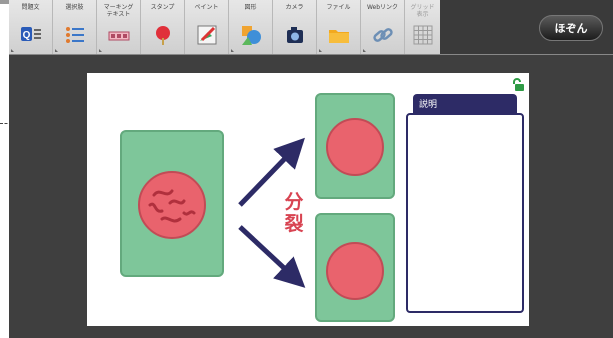 This screenshot has width=613, height=338. What do you see at coordinates (118, 11) in the screenshot?
I see `tool-label: マーキング テキスト` at bounding box center [118, 11].